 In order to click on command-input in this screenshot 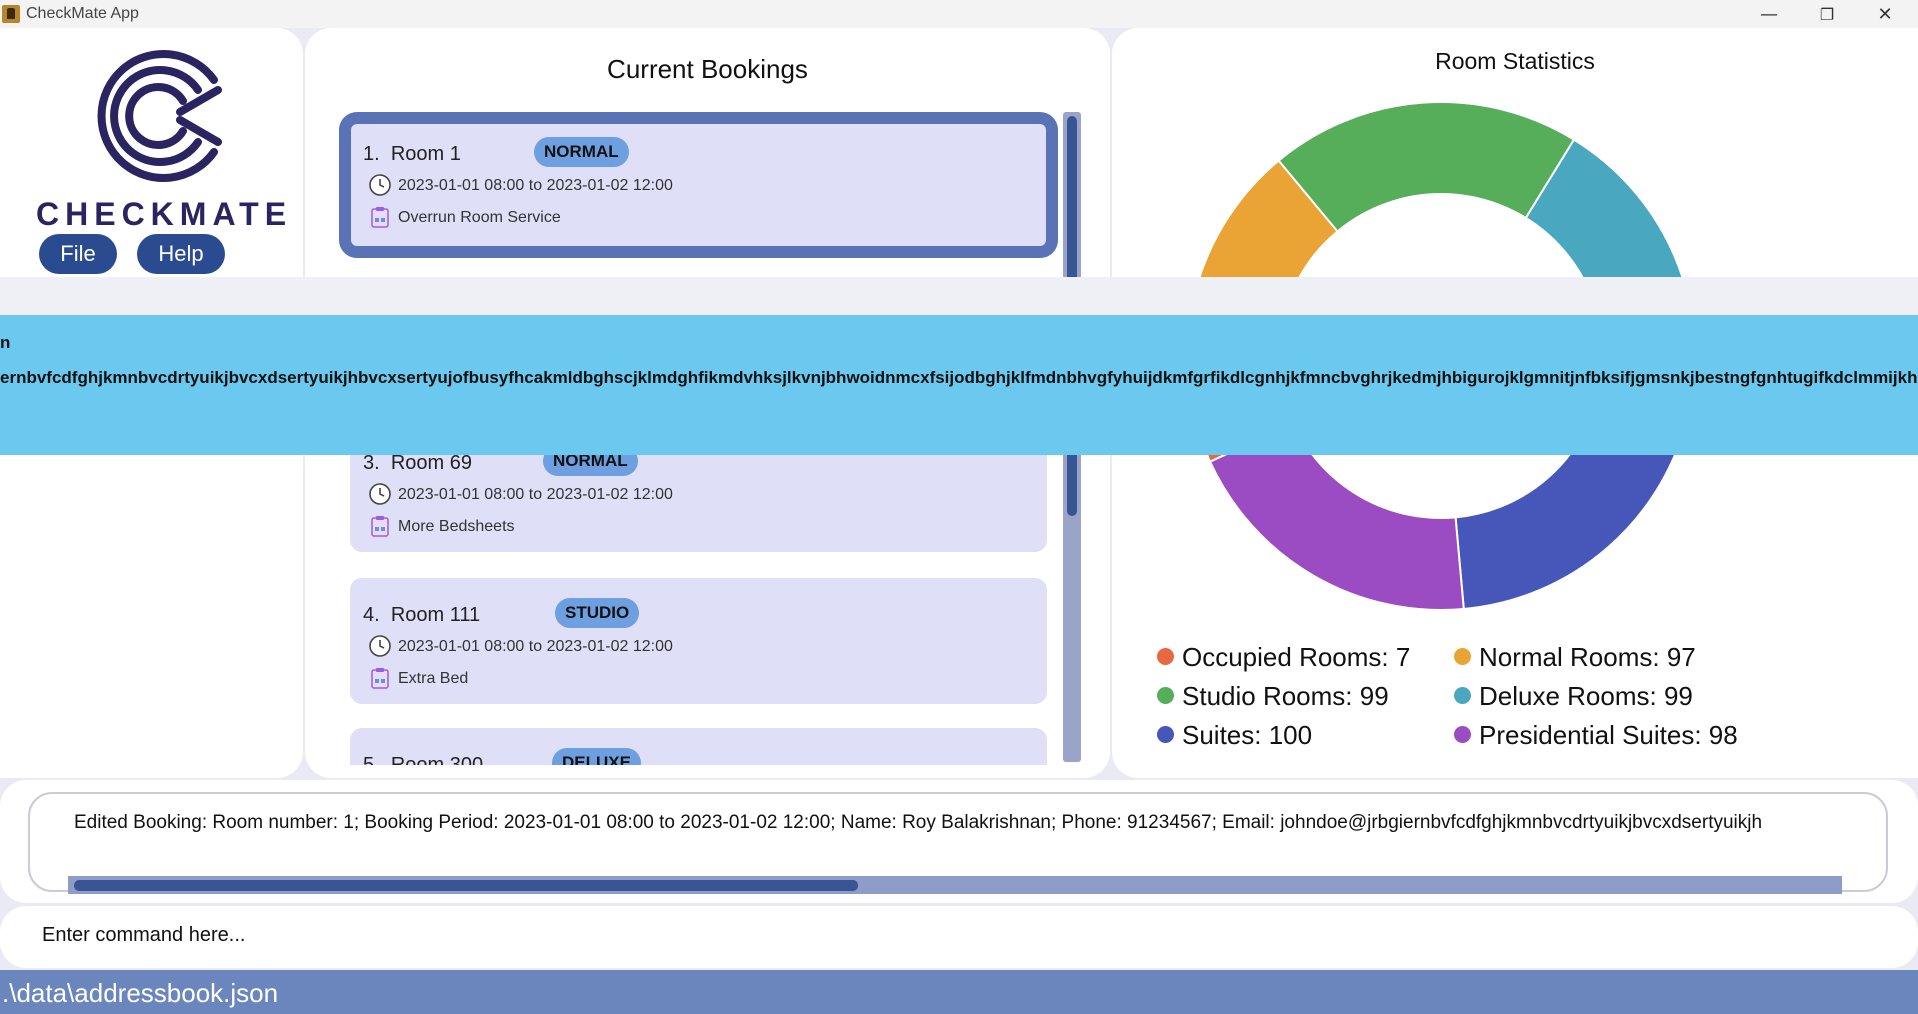, I will do `click(942, 935)`.